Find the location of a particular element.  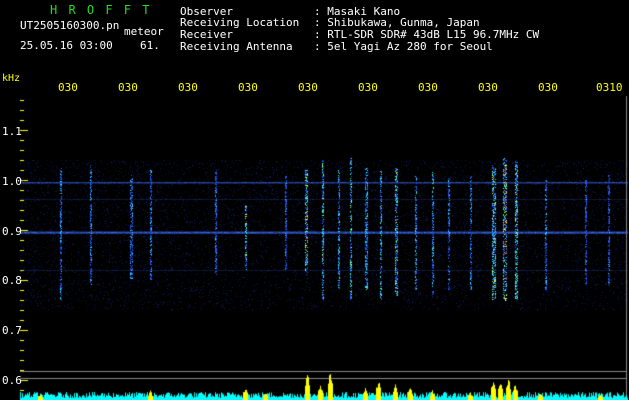

filename-label: UT2505160300.pn is located at coordinates (70, 25).